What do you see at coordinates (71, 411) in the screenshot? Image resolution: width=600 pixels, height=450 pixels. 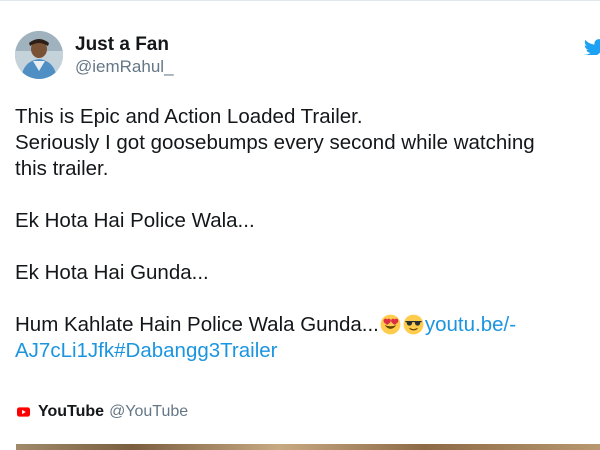 I see `source-name: YouTube` at bounding box center [71, 411].